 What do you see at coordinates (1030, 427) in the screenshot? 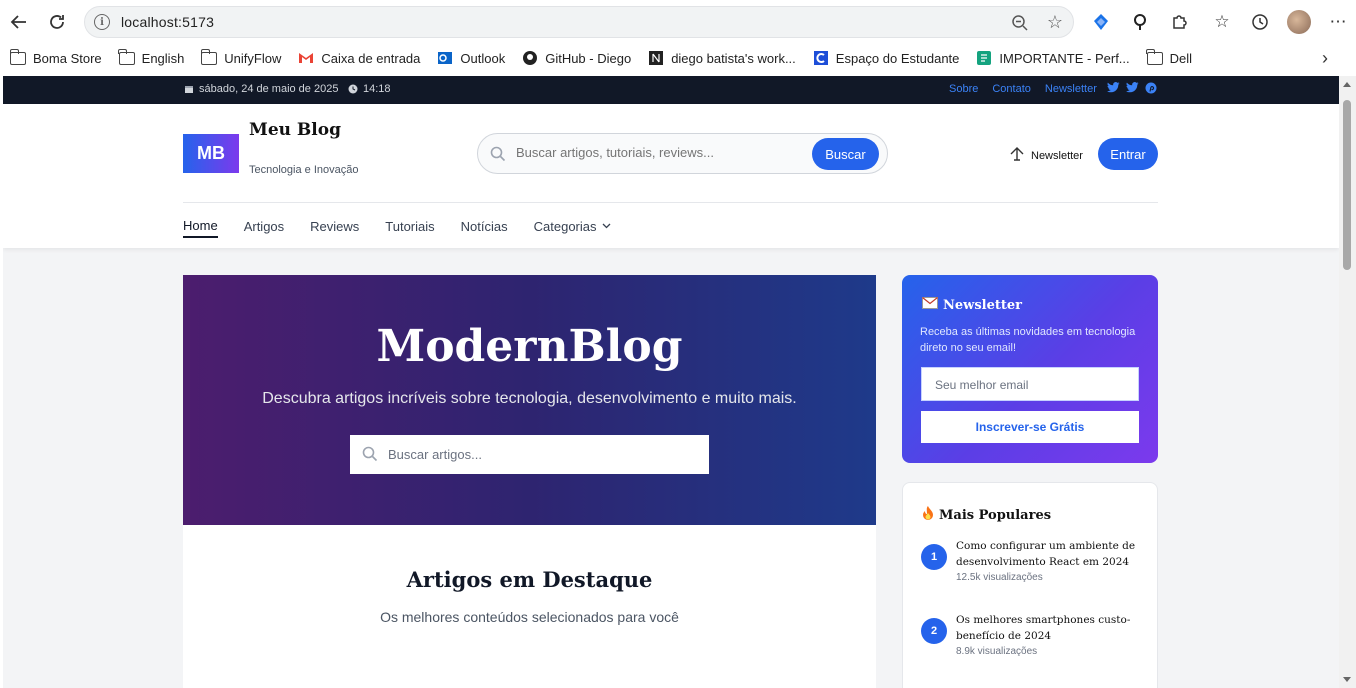
I see `subscribe-button: Inscrever-se Grátis` at bounding box center [1030, 427].